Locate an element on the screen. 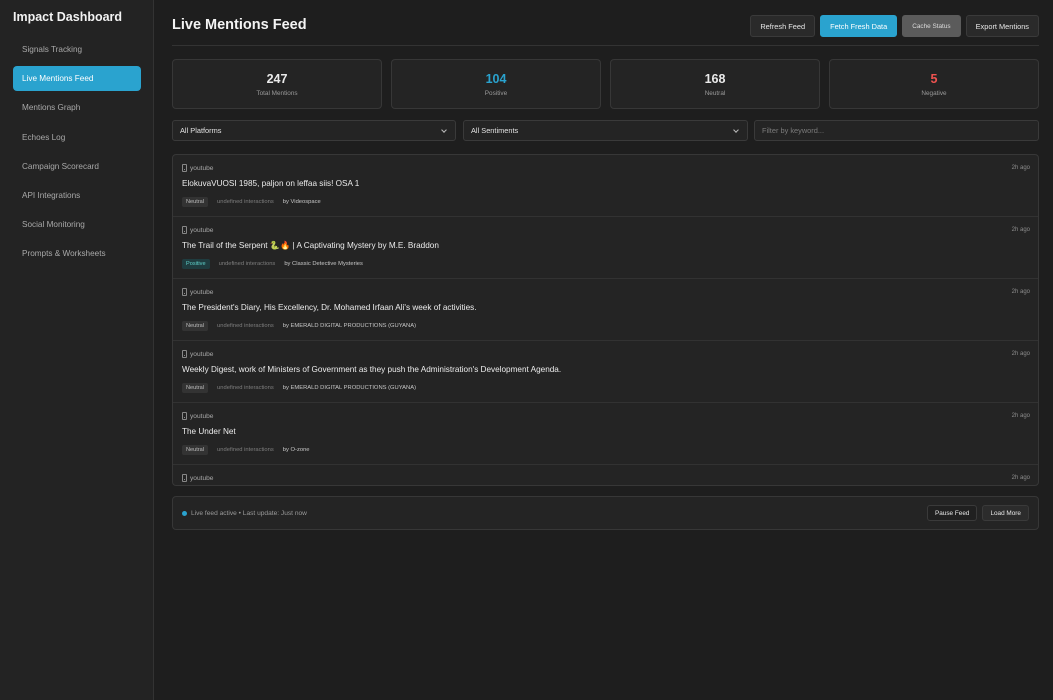 This screenshot has height=700, width=1053. stat-card-negative: 5 Negative is located at coordinates (934, 84).